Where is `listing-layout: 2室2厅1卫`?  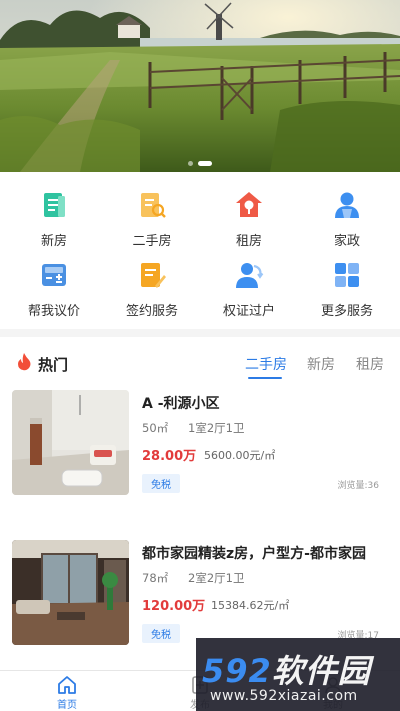
listing-layout: 2室2厅1卫 is located at coordinates (216, 578).